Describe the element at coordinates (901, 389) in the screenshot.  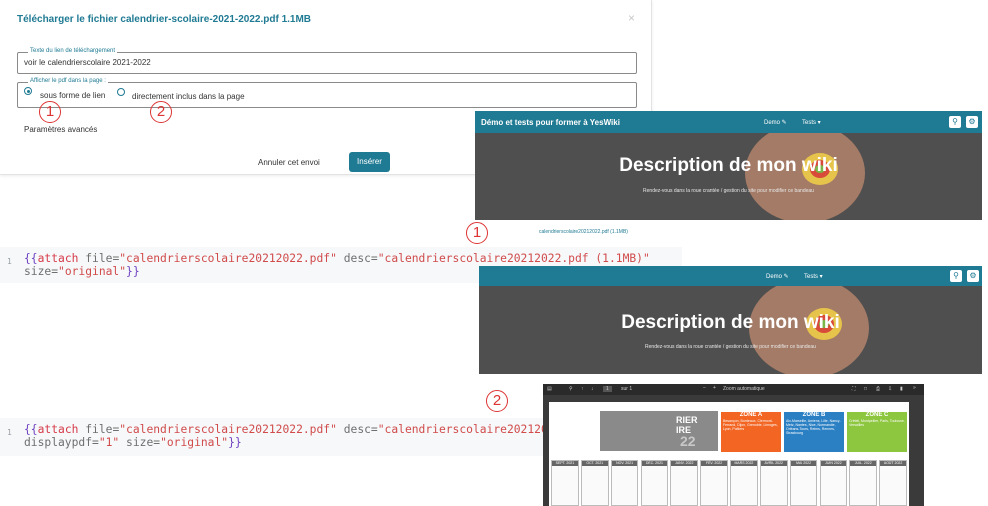
I see `bookmark-icon: ▮` at that location.